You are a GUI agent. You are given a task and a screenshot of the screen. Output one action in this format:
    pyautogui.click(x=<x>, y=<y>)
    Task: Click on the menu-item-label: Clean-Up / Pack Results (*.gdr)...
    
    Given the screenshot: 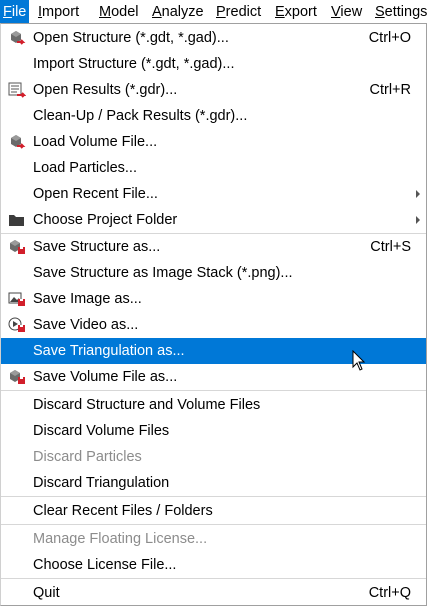 What is the action you would take?
    pyautogui.click(x=140, y=116)
    